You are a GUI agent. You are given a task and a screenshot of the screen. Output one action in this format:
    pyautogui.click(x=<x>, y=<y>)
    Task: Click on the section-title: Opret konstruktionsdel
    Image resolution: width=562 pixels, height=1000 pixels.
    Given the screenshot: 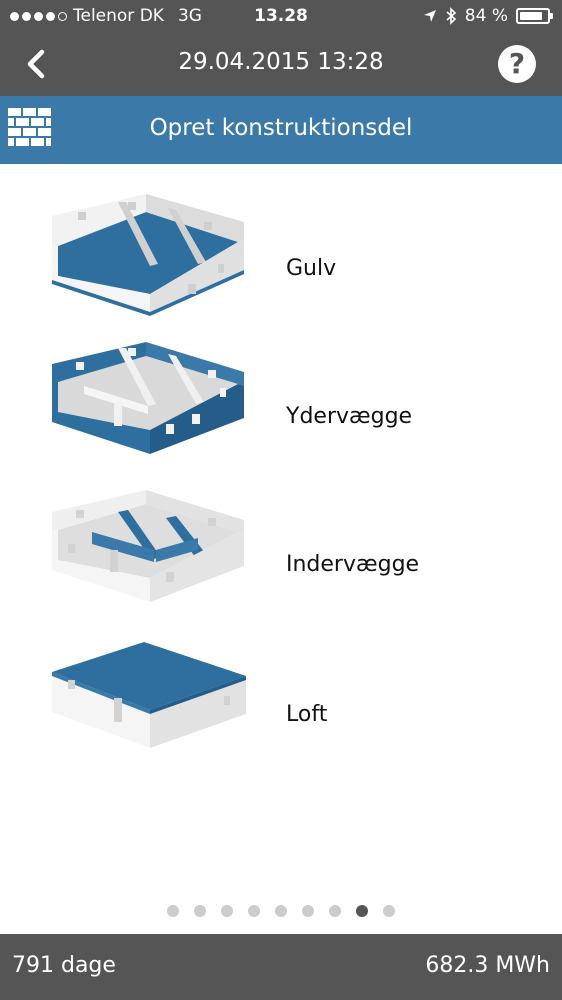 What is the action you would take?
    pyautogui.click(x=281, y=128)
    